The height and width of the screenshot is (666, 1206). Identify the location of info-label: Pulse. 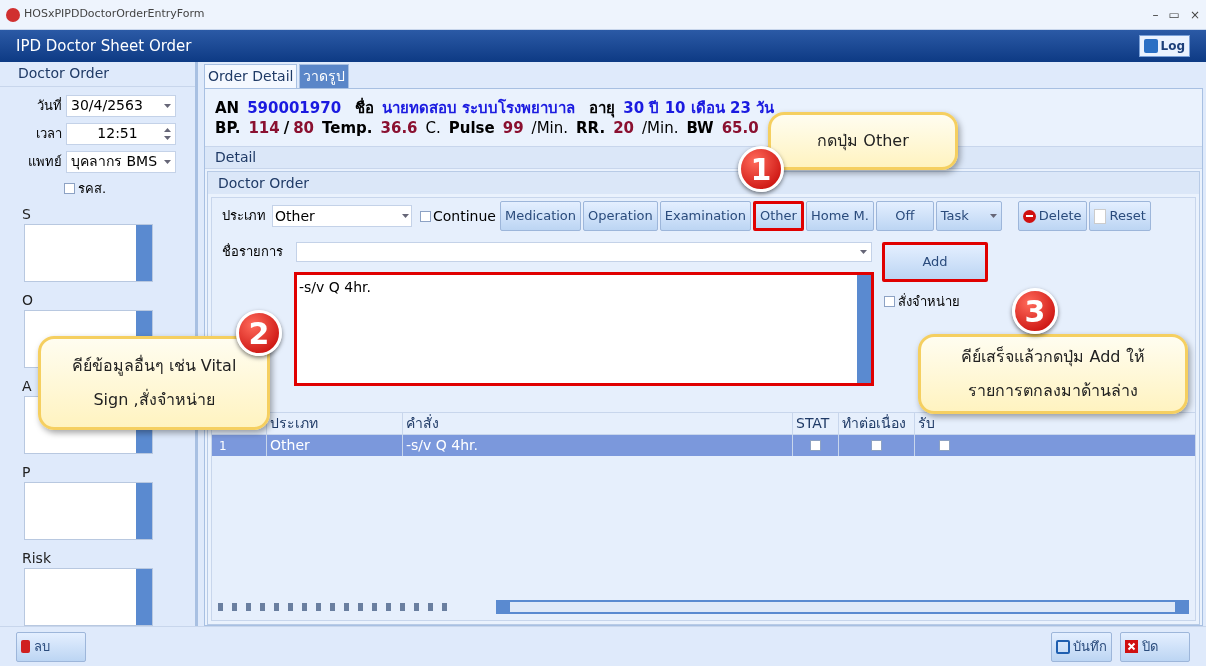
(471, 127).